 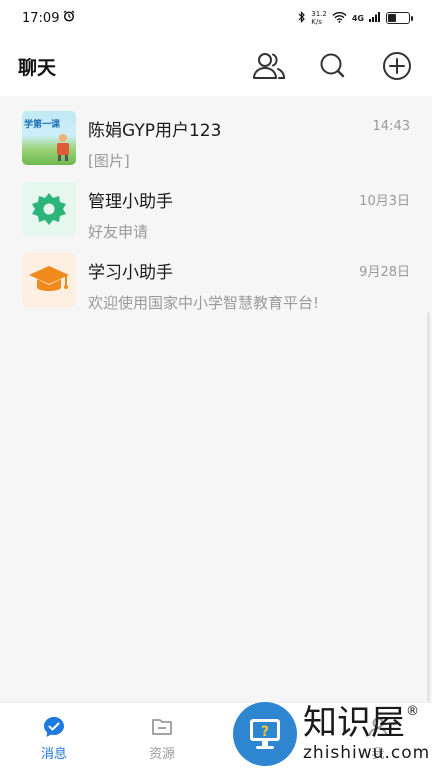 I want to click on nav-label: 资源, so click(x=161, y=754).